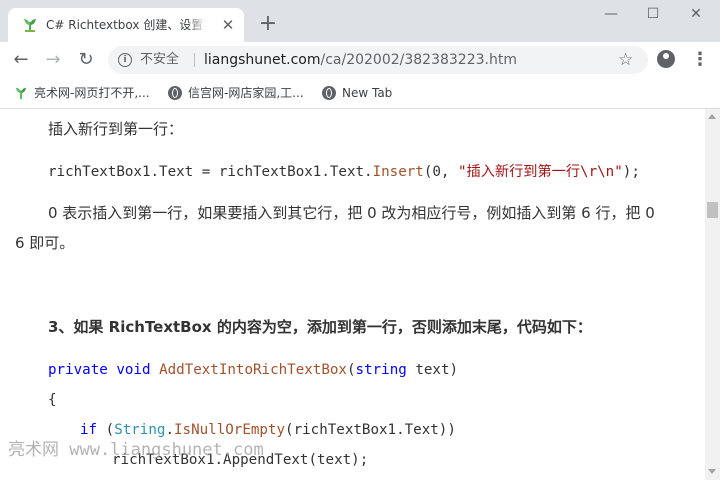 This screenshot has width=720, height=480. I want to click on code-method: AddTextIntoRichTextBox, so click(253, 370).